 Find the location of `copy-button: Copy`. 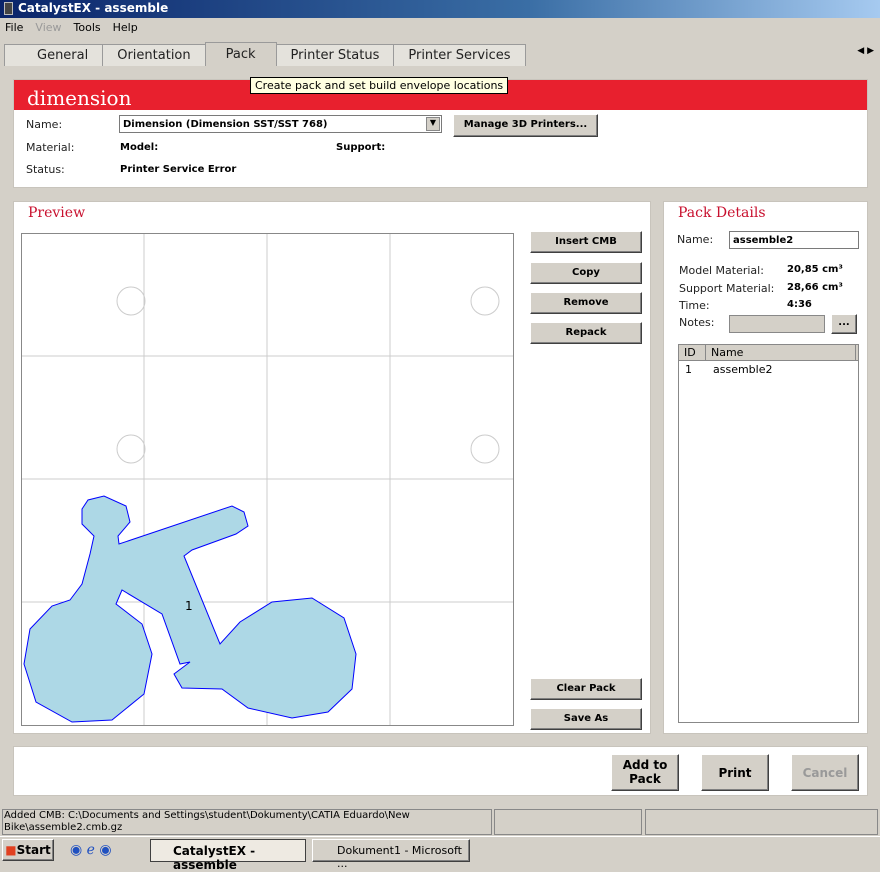

copy-button: Copy is located at coordinates (586, 273).